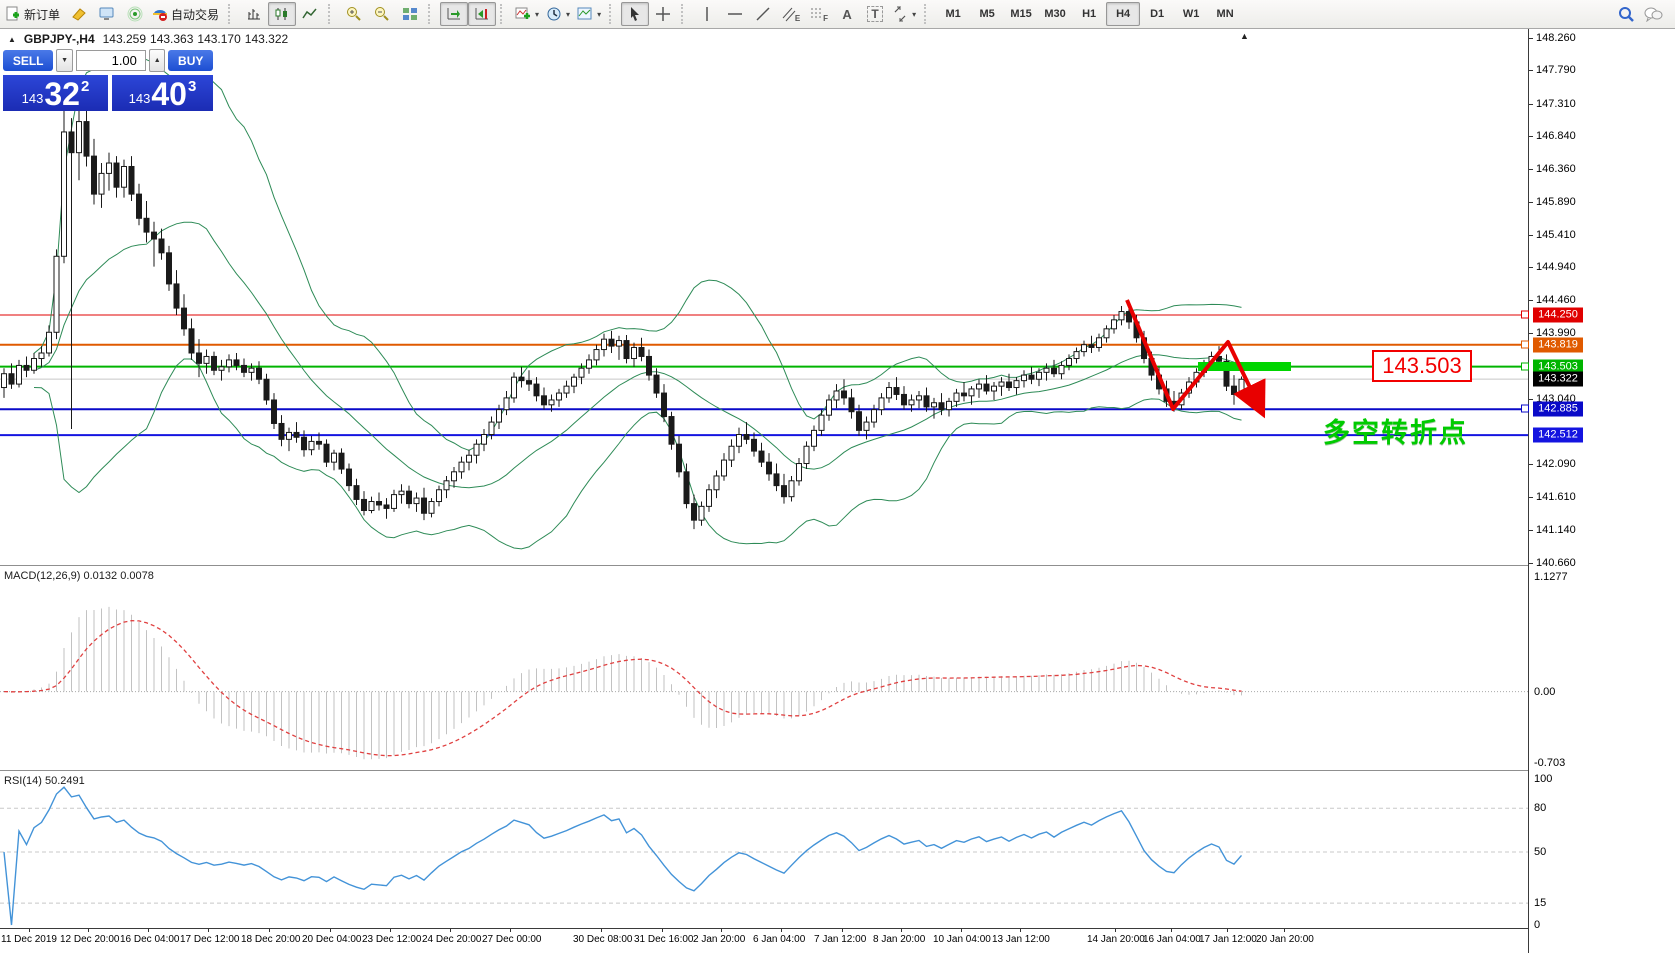 The image size is (1675, 953). I want to click on candlestick-chart-button, so click(282, 14).